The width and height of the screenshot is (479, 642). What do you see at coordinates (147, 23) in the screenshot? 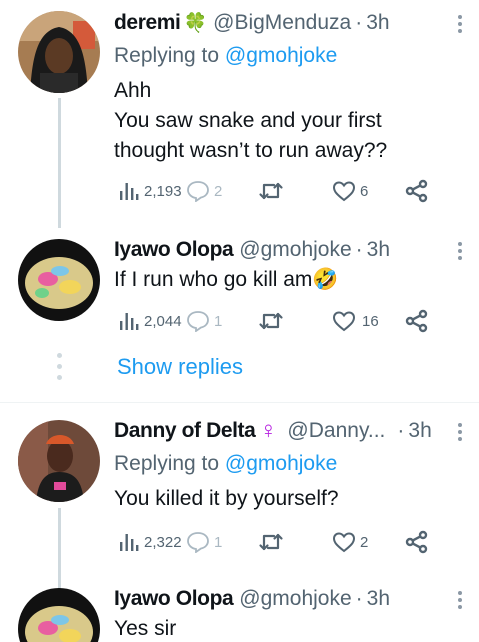
I see `display-name: deremi` at bounding box center [147, 23].